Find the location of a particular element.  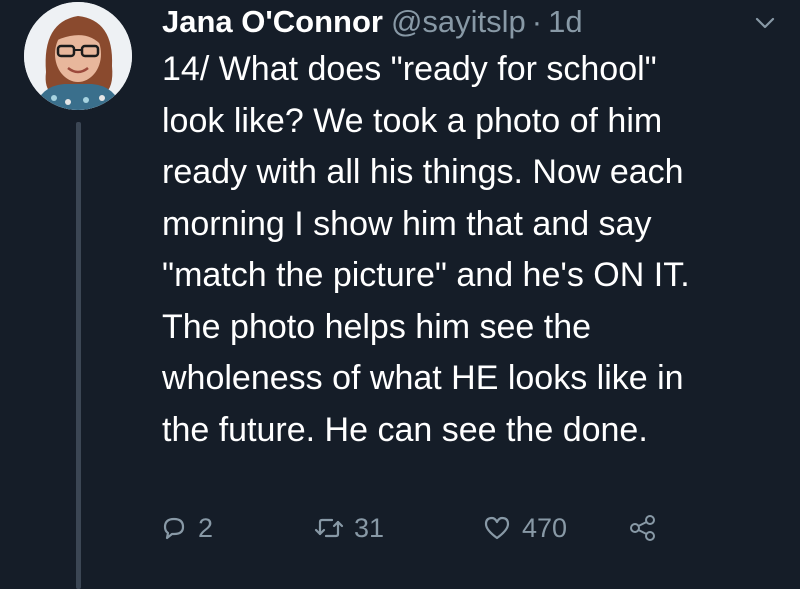

retweet-icon is located at coordinates (329, 528).